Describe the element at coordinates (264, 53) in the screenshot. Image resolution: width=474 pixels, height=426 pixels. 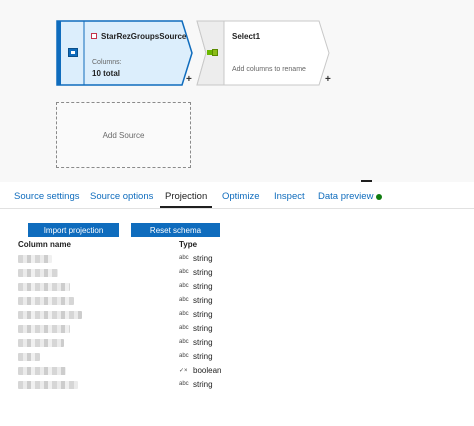
I see `select-node-select1: Select1 Add columns to rename` at that location.